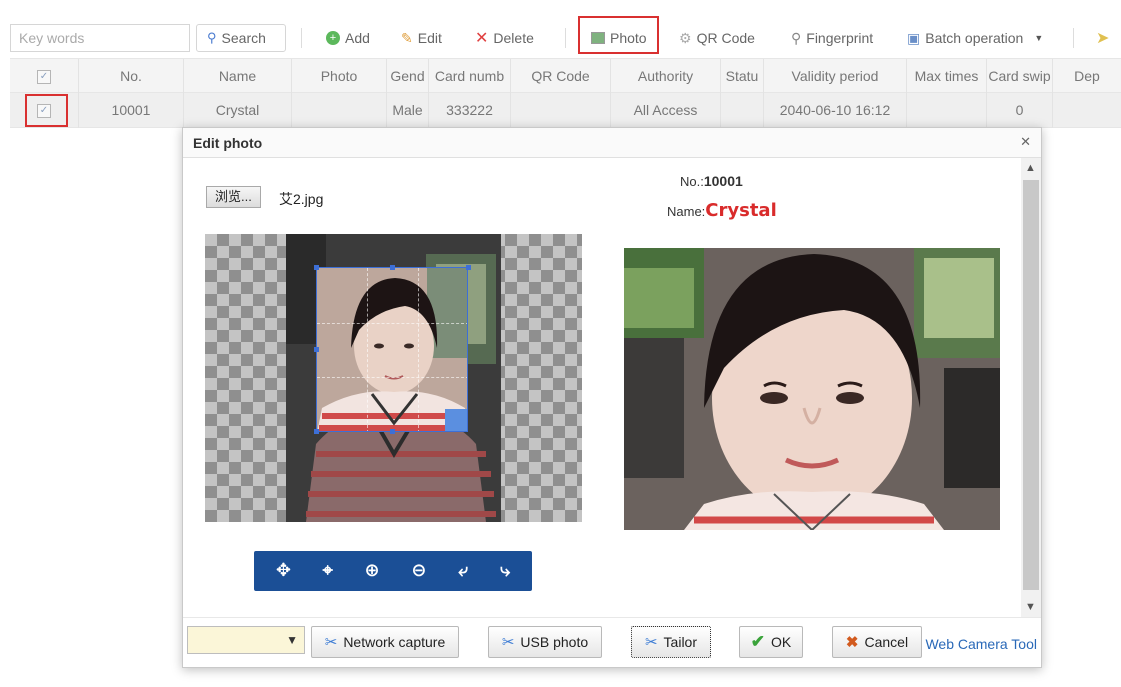 The width and height of the screenshot is (1121, 687). I want to click on tailor-label: Tailor, so click(680, 642).